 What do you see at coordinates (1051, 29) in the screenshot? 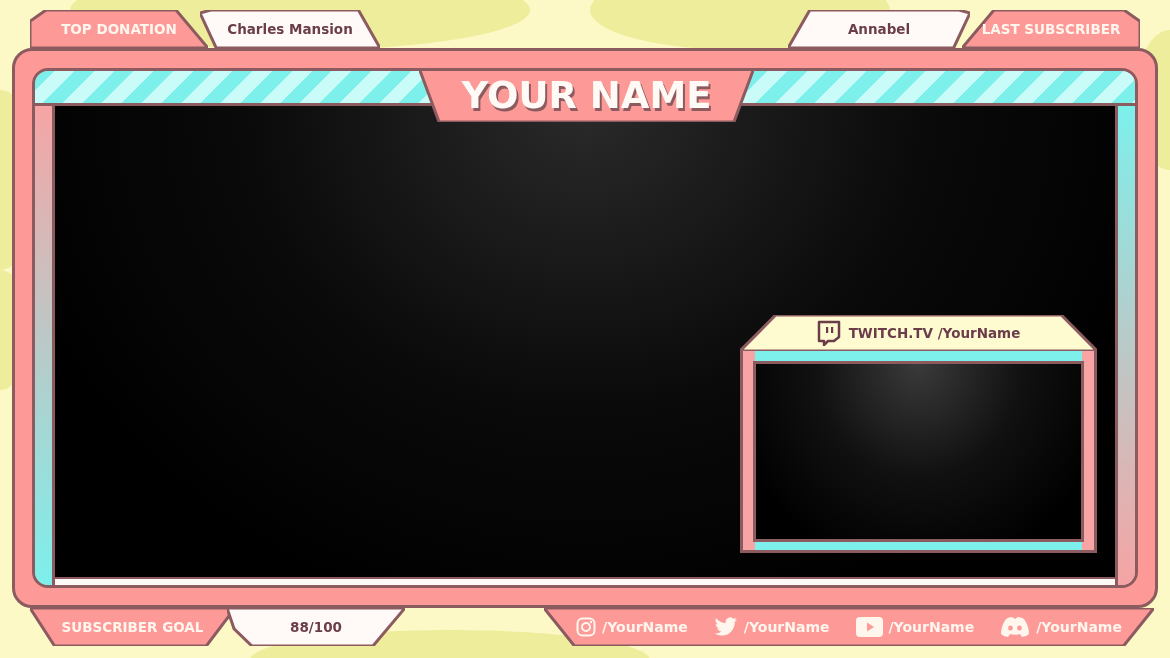
I see `subscriber-label: LAST SUBSCRIBER` at bounding box center [1051, 29].